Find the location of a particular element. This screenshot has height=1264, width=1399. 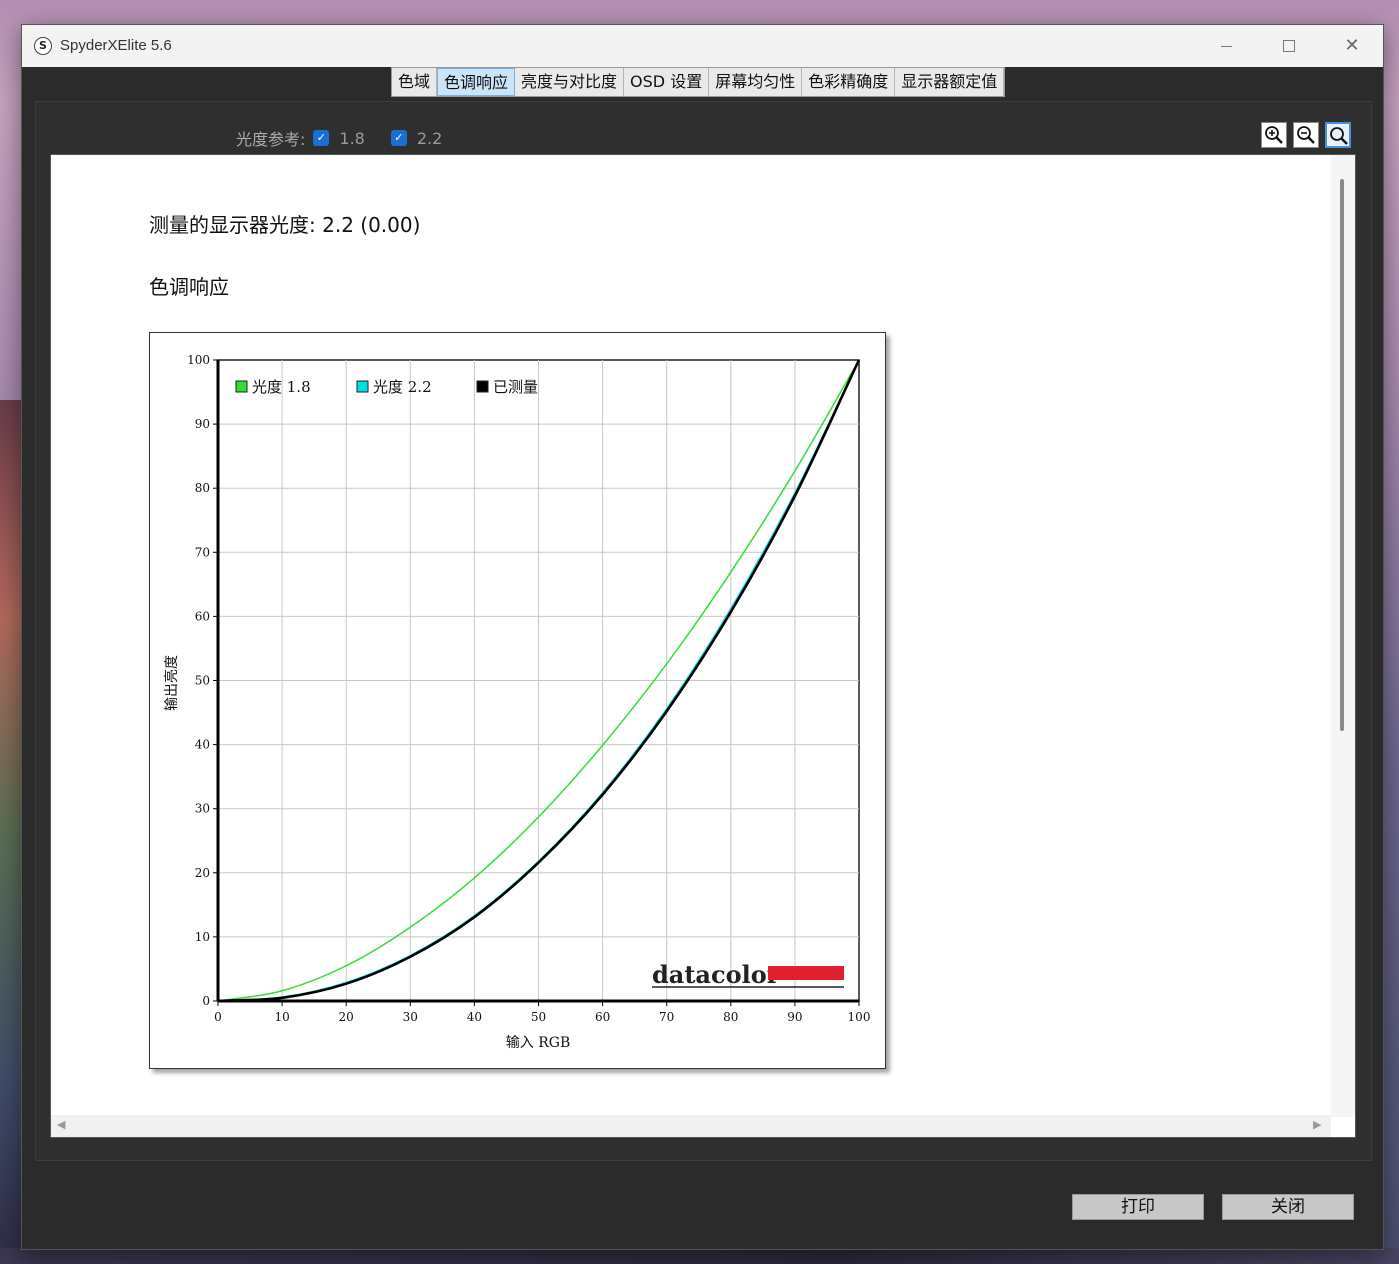

tab-tone-response: 色调响应 is located at coordinates (476, 82).